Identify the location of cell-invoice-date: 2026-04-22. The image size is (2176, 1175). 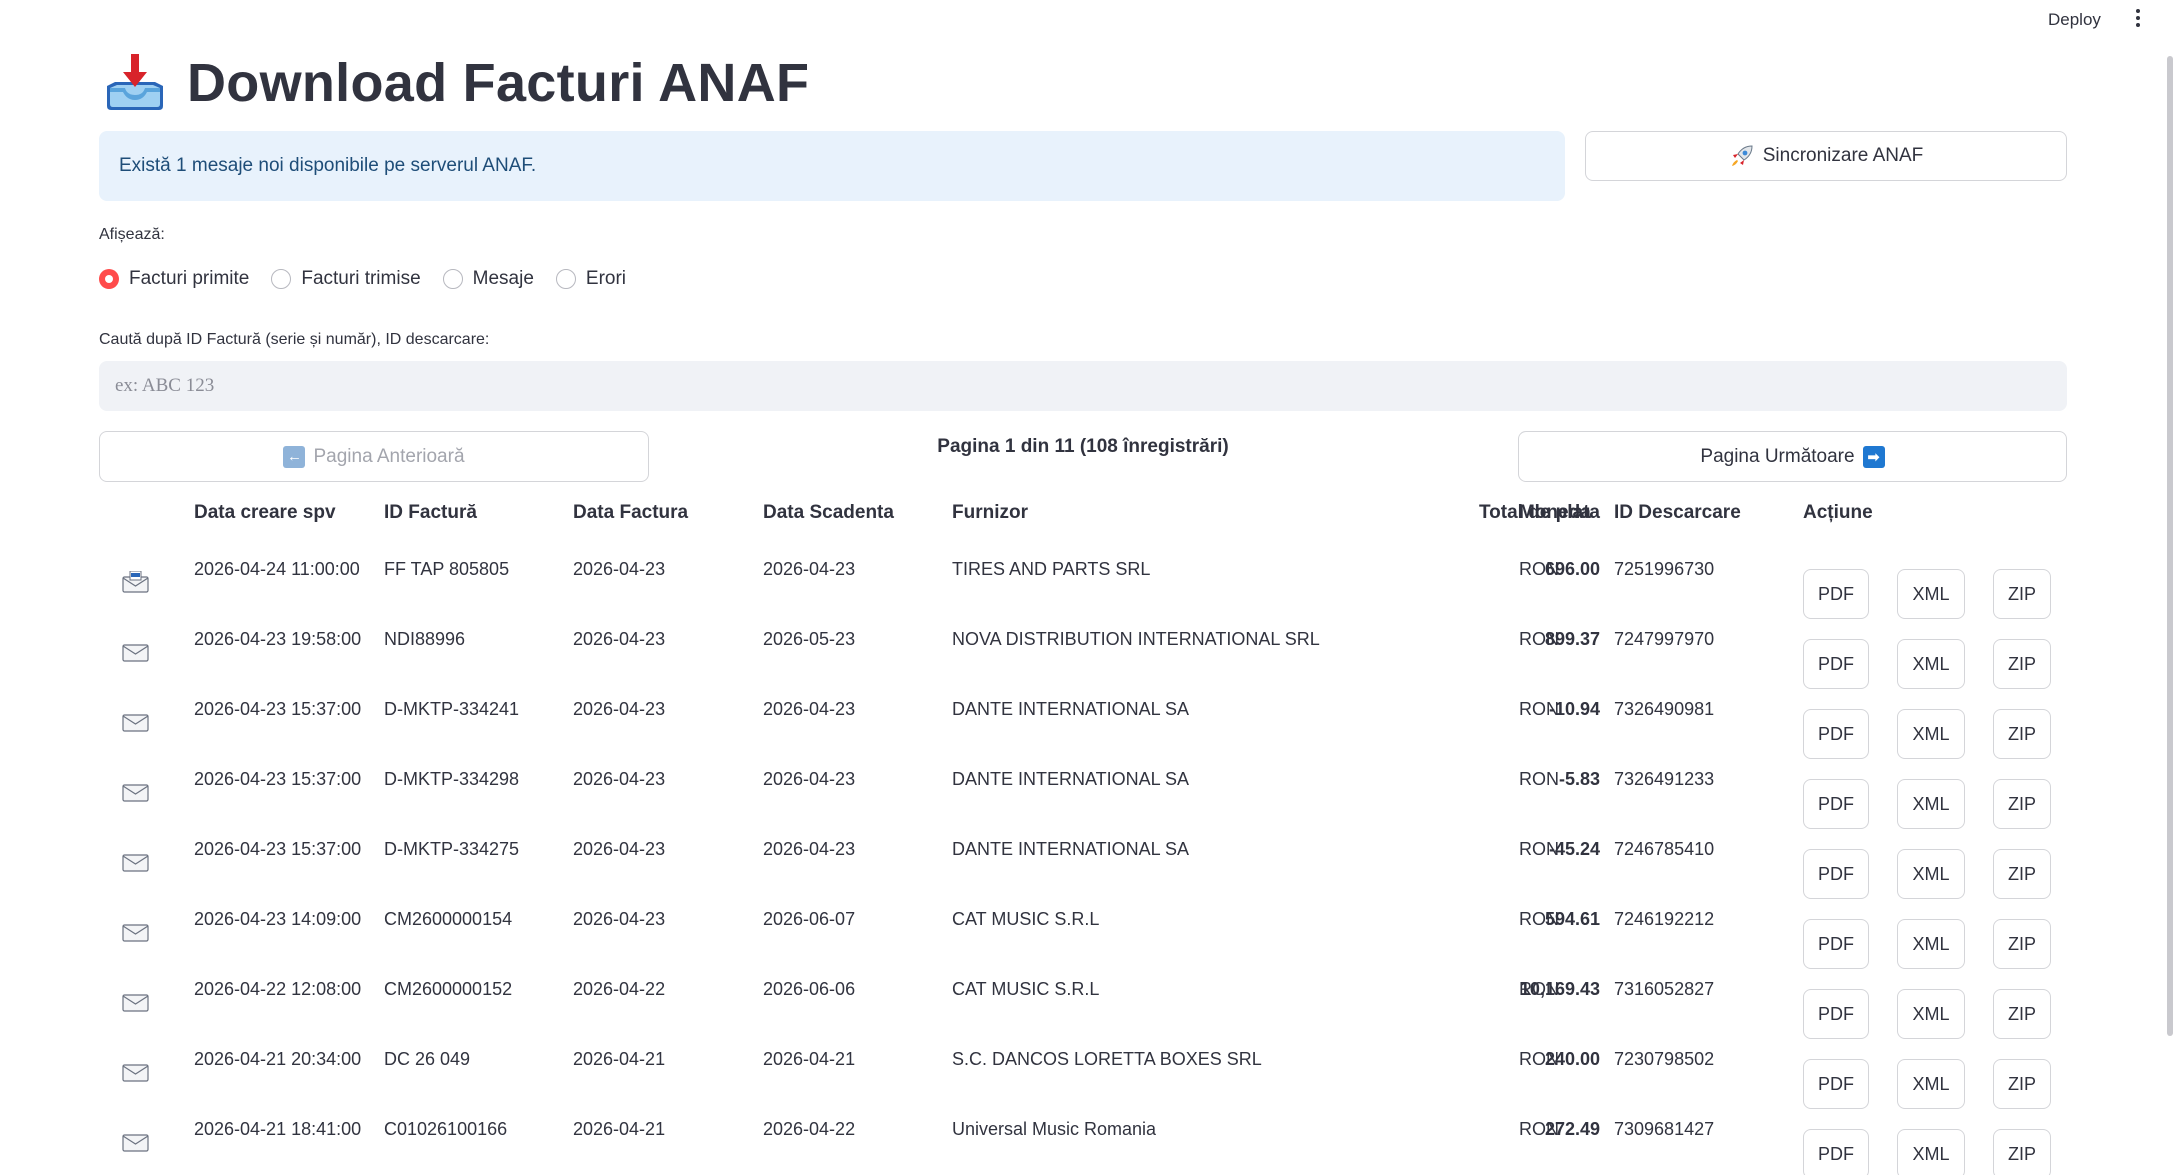
(619, 989).